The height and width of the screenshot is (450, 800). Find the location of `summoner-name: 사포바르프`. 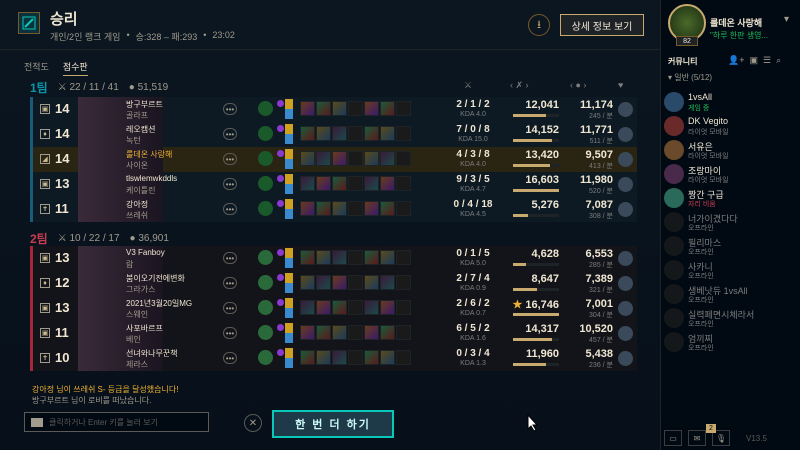

summoner-name: 사포바르프 is located at coordinates (144, 328).